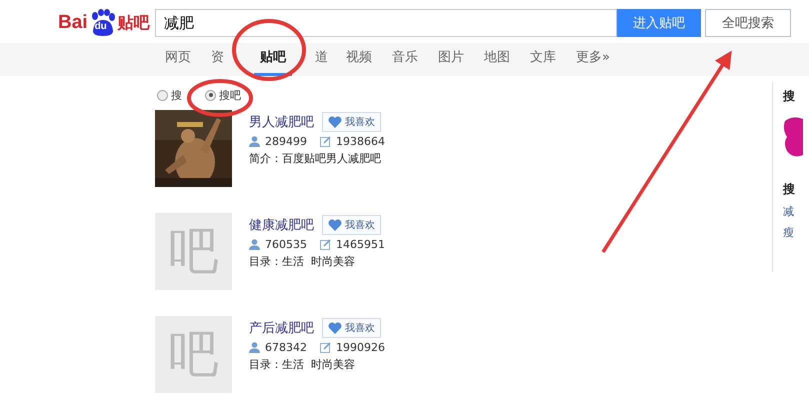 The height and width of the screenshot is (400, 809). What do you see at coordinates (461, 59) in the screenshot?
I see `nav-tab: 图片` at bounding box center [461, 59].